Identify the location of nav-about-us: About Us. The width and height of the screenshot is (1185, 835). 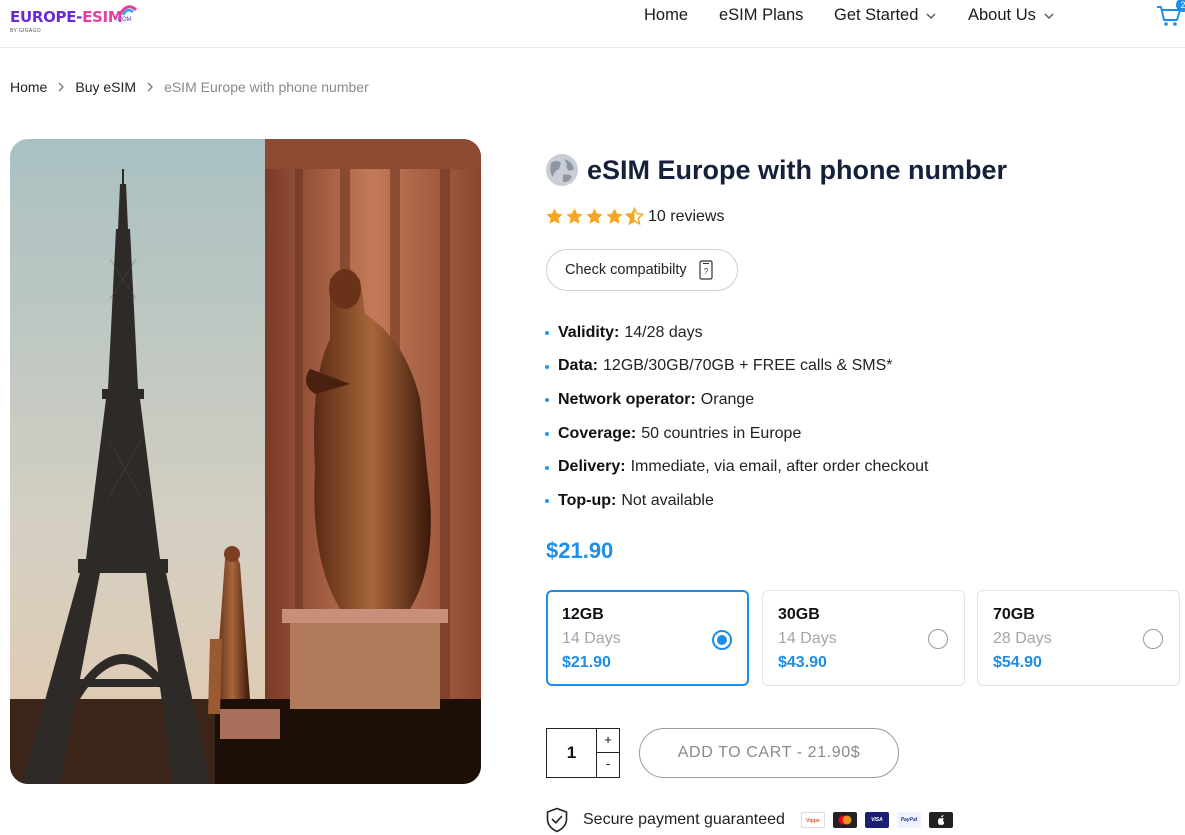
(1011, 15).